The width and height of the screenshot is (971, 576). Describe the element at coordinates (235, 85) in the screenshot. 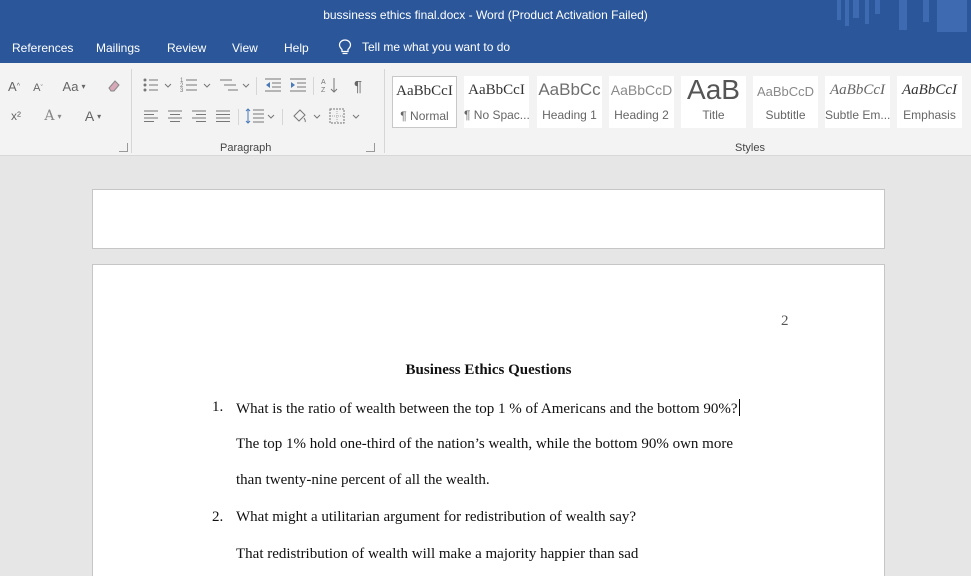

I see `multilevel-list-icon` at that location.